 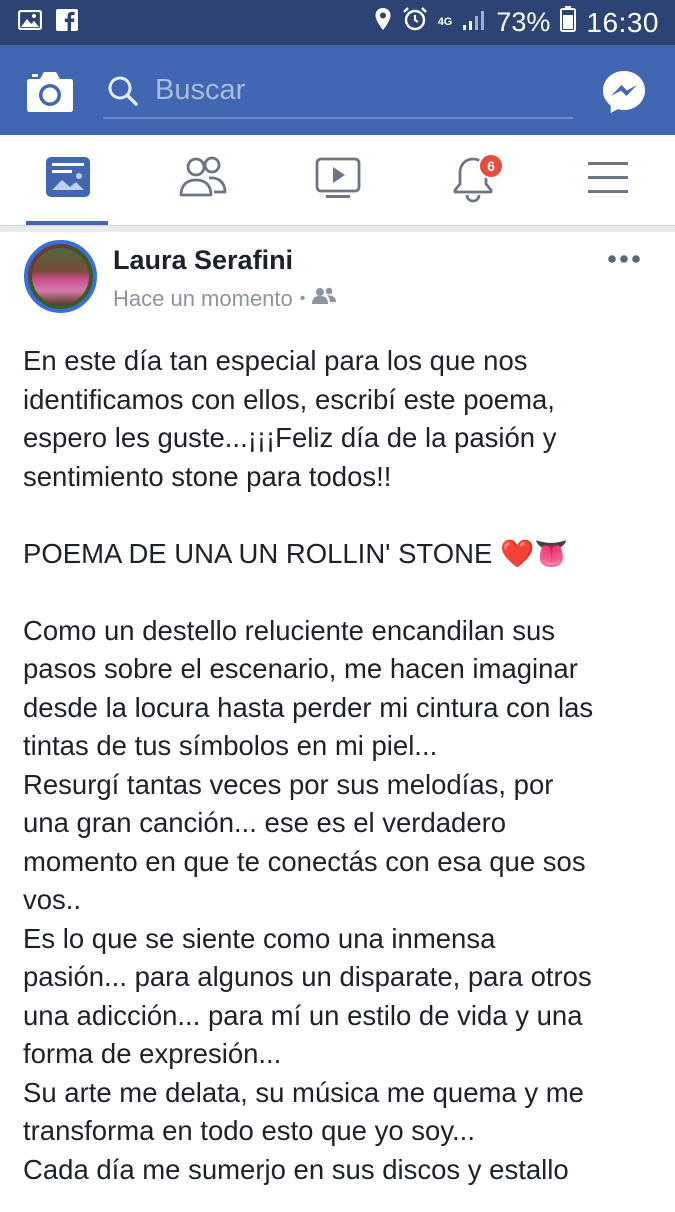 I want to click on messenger-icon, so click(x=624, y=92).